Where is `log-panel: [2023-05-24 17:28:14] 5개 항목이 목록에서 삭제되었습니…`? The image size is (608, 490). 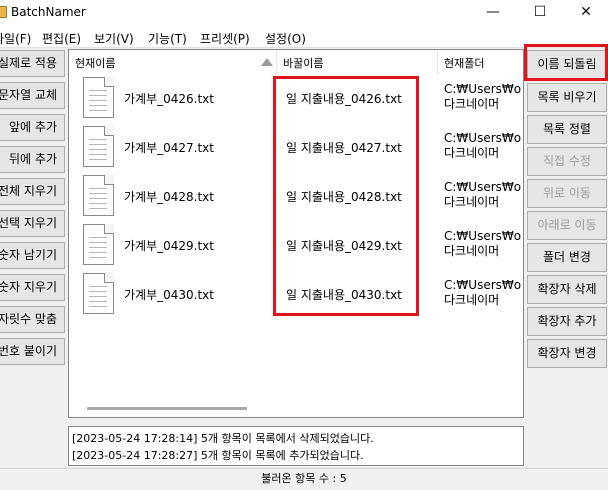 log-panel: [2023-05-24 17:28:14] 5개 항목이 목록에서 삭제되었습니… is located at coordinates (296, 446).